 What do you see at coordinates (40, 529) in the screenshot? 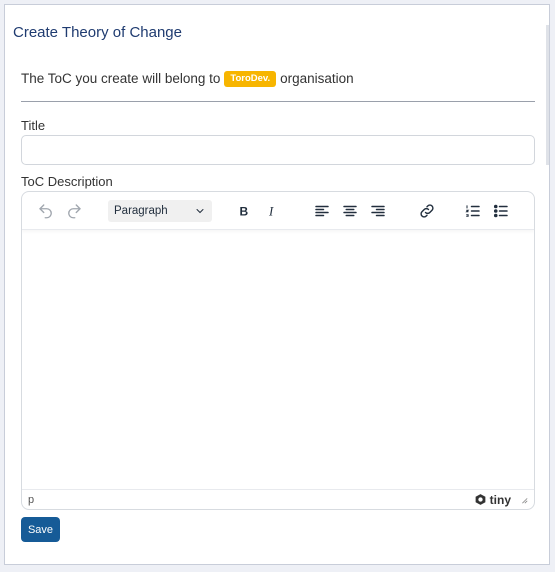
I see `save-button: Save` at bounding box center [40, 529].